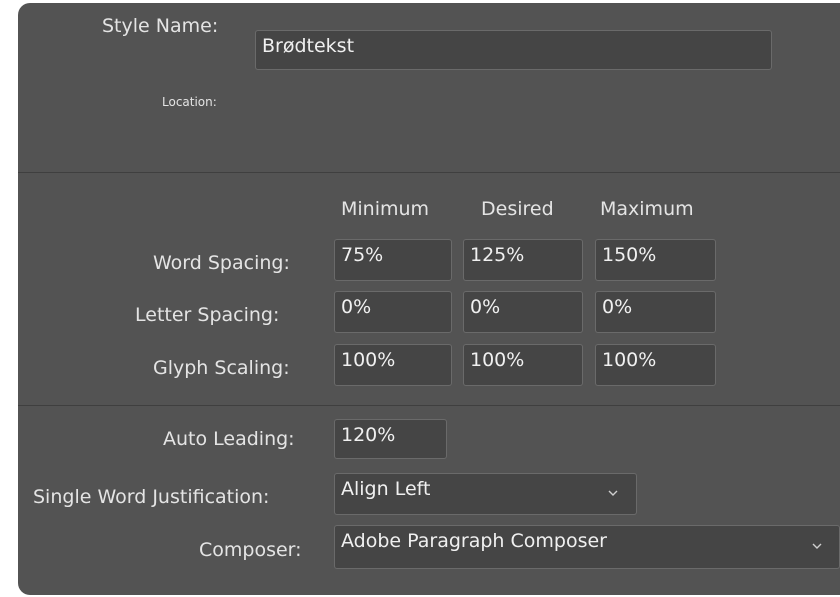  Describe the element at coordinates (207, 315) in the screenshot. I see `letter-spacing-label: Letter Spacing:` at that location.